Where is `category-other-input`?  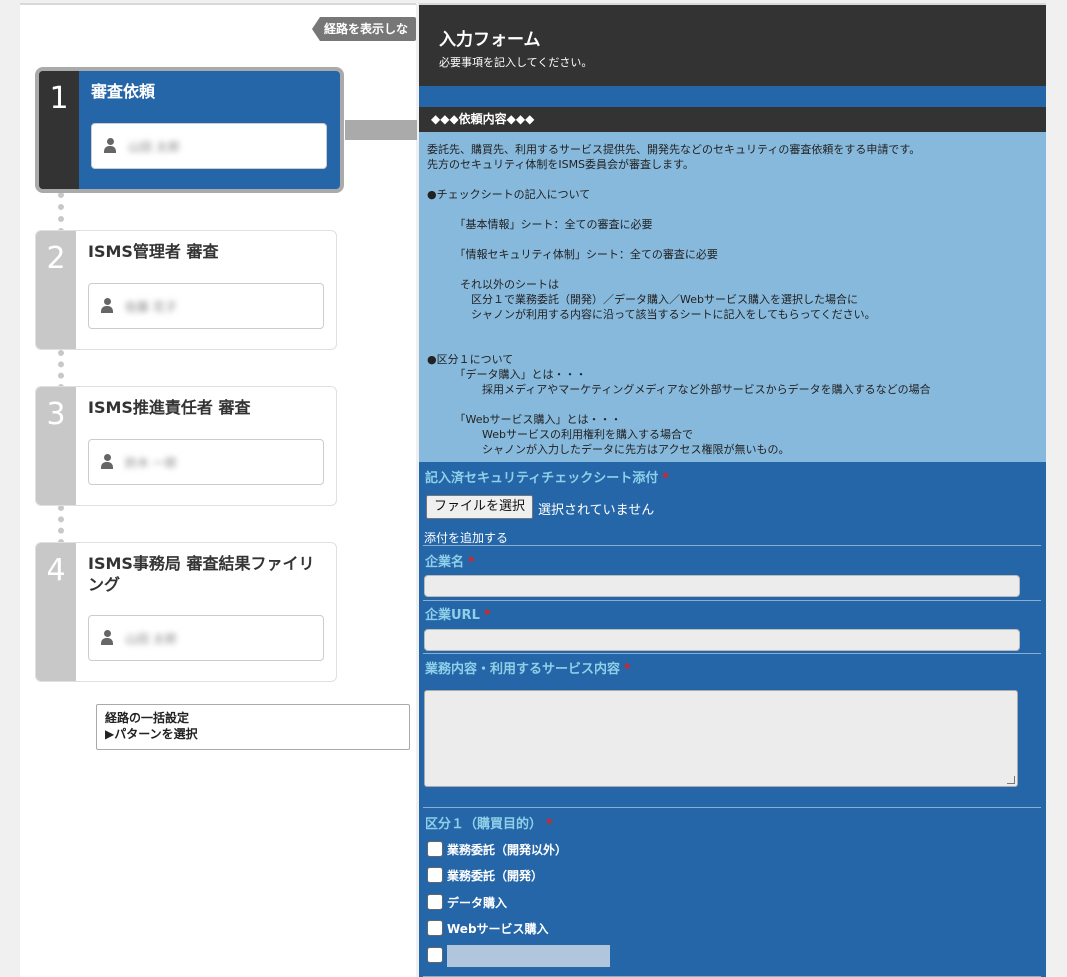
category-other-input is located at coordinates (528, 956).